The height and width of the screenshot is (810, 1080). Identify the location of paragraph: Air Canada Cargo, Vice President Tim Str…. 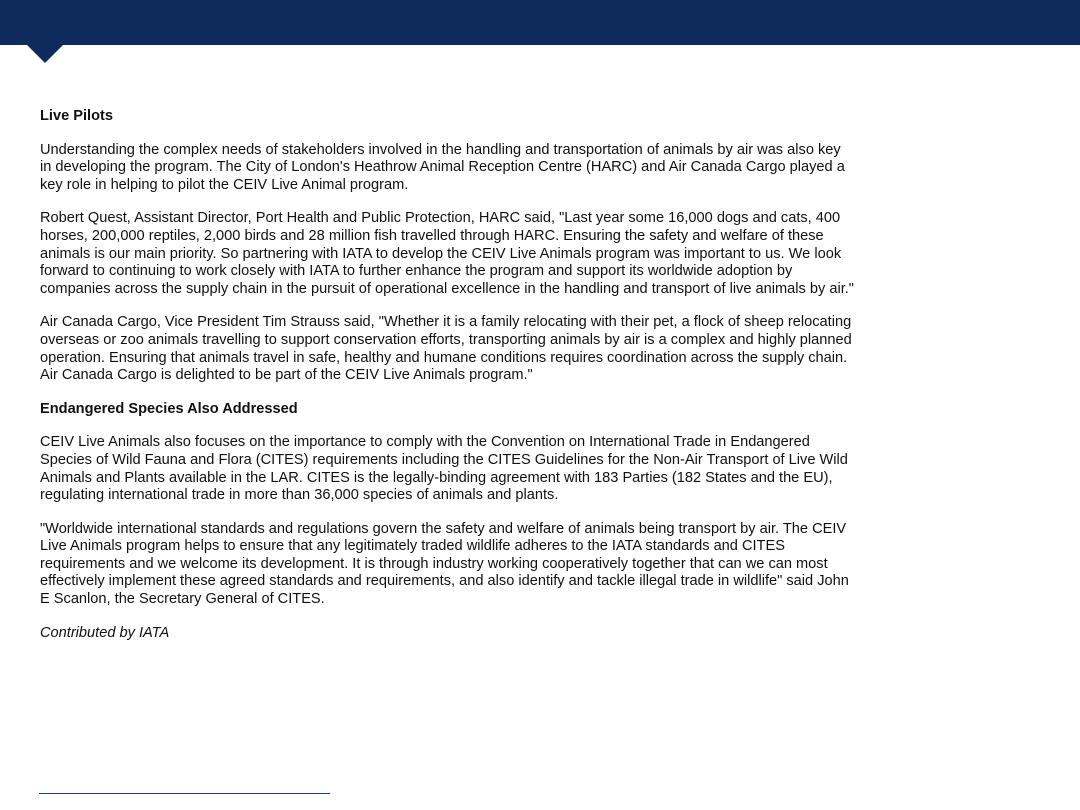
(446, 349).